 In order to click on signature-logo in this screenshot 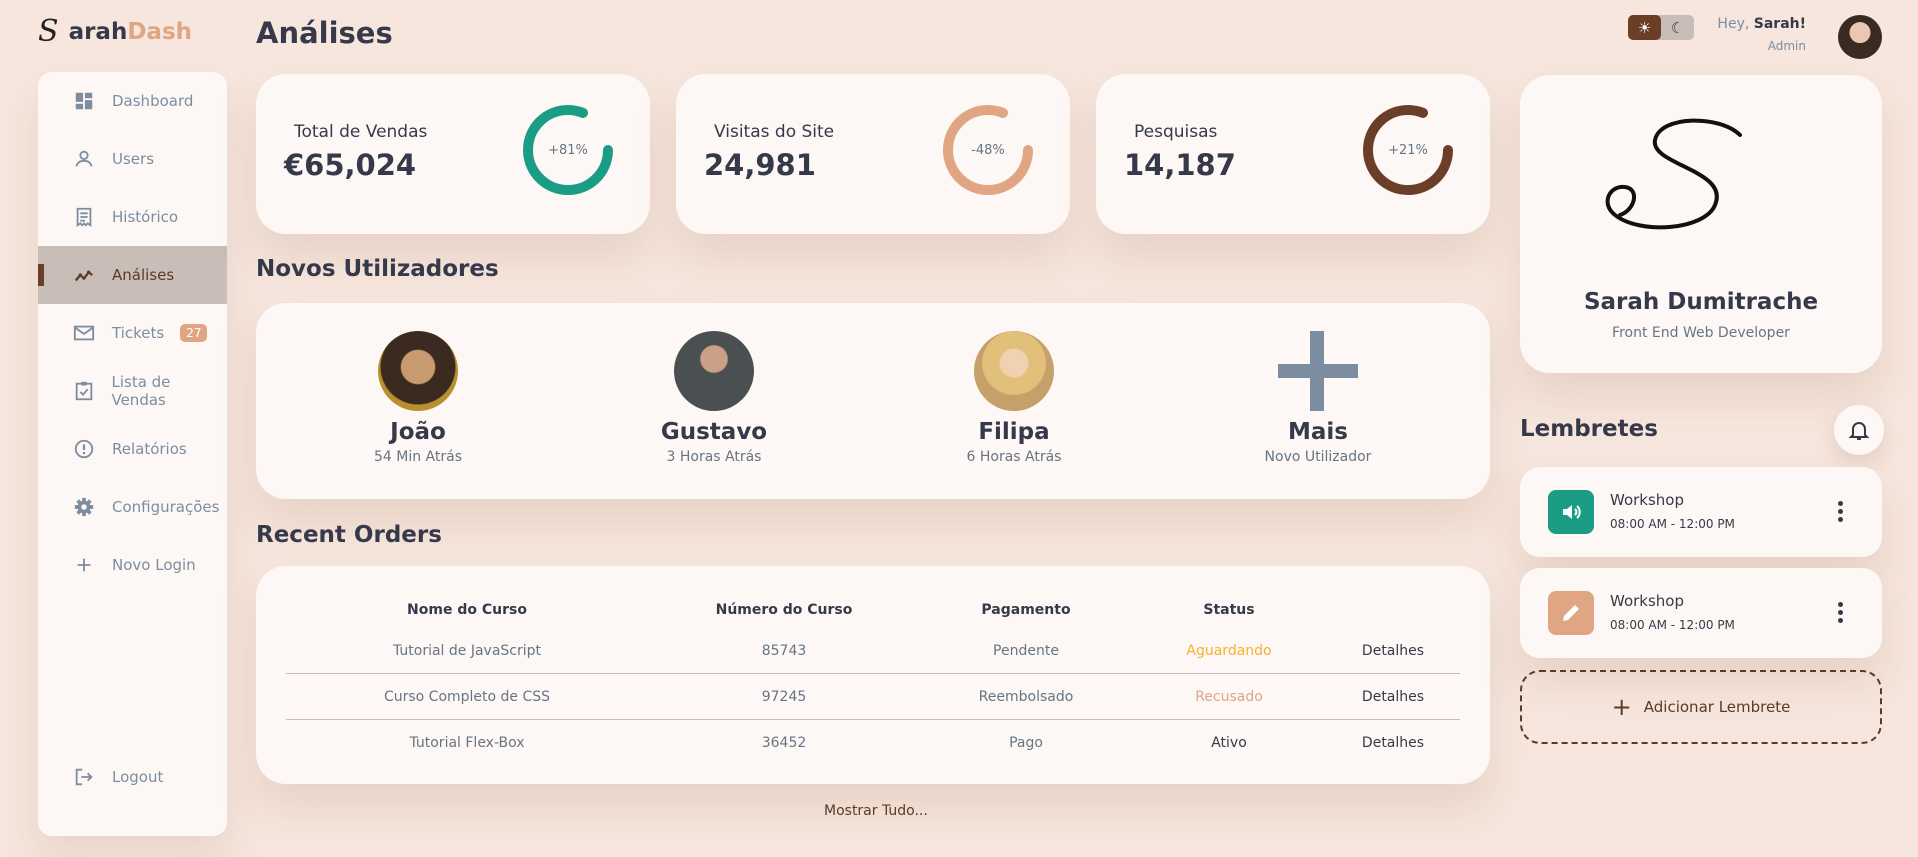, I will do `click(1673, 174)`.